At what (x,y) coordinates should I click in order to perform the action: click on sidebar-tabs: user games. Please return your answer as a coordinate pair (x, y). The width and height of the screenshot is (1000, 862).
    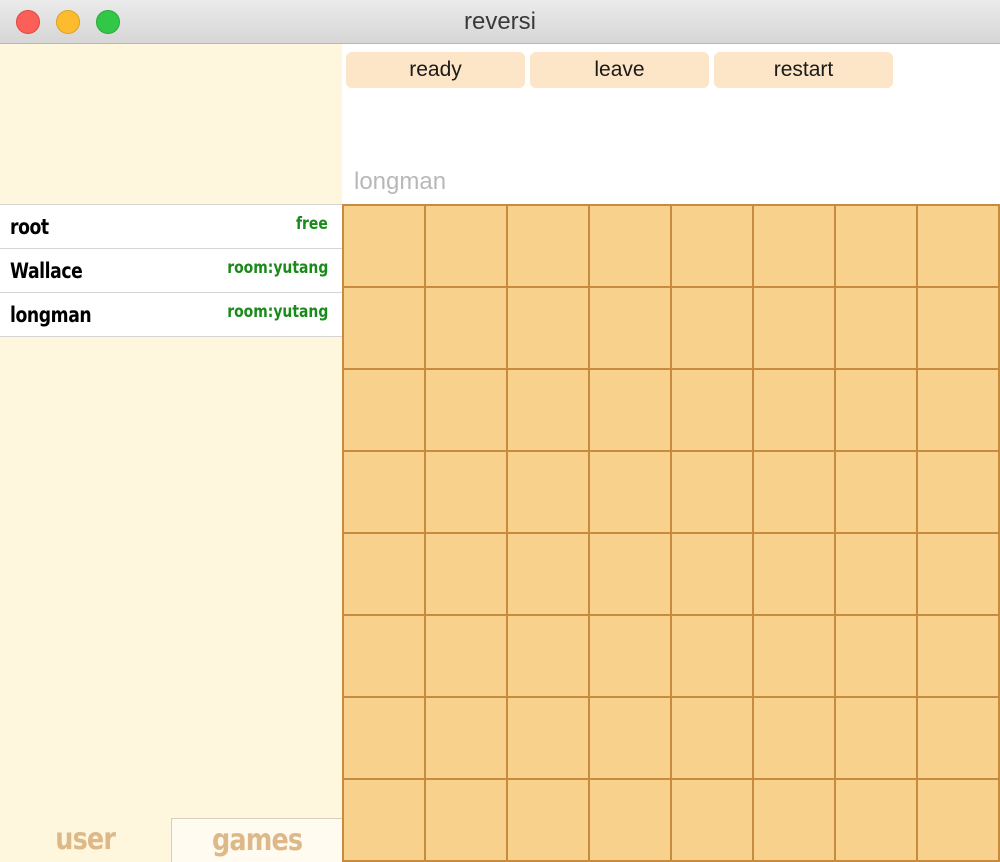
    Looking at the image, I should click on (171, 840).